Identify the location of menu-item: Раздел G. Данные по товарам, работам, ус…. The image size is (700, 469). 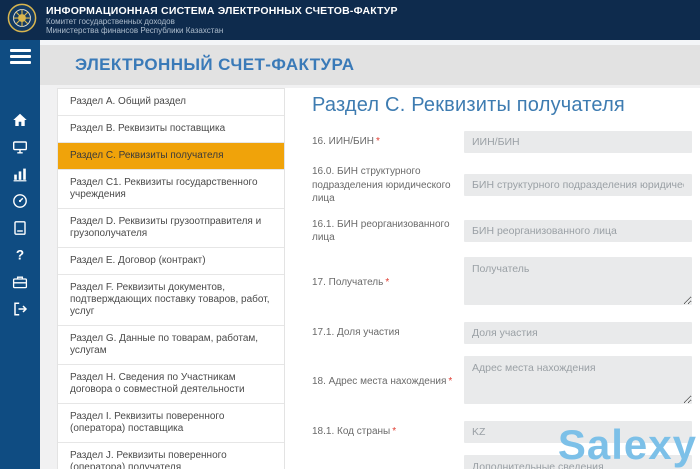
(171, 344).